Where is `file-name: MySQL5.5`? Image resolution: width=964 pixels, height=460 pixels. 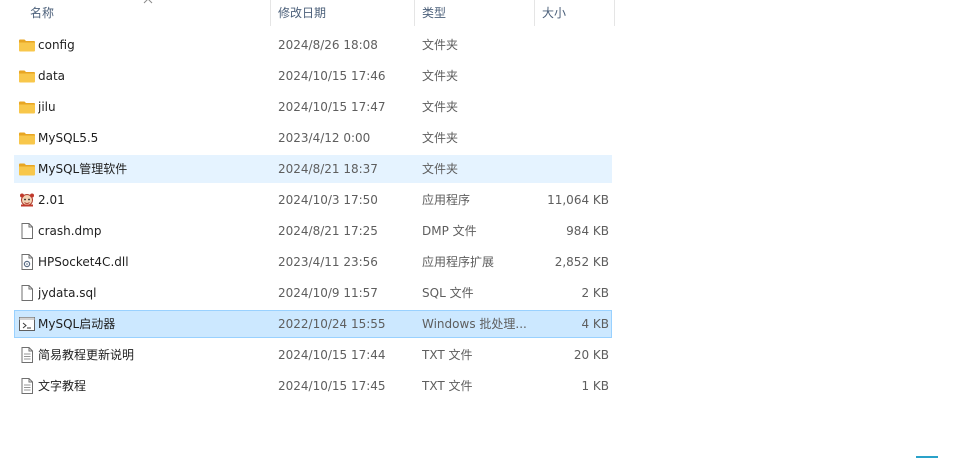 file-name: MySQL5.5 is located at coordinates (68, 138).